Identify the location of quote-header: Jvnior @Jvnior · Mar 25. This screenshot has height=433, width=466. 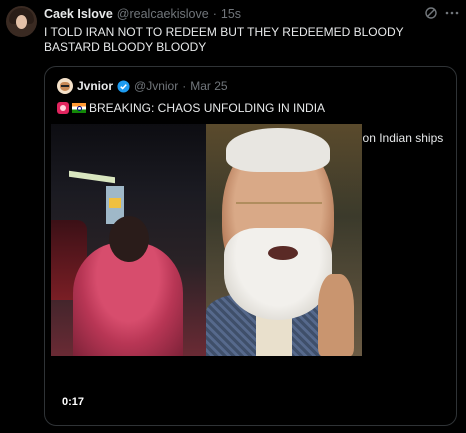
(142, 86).